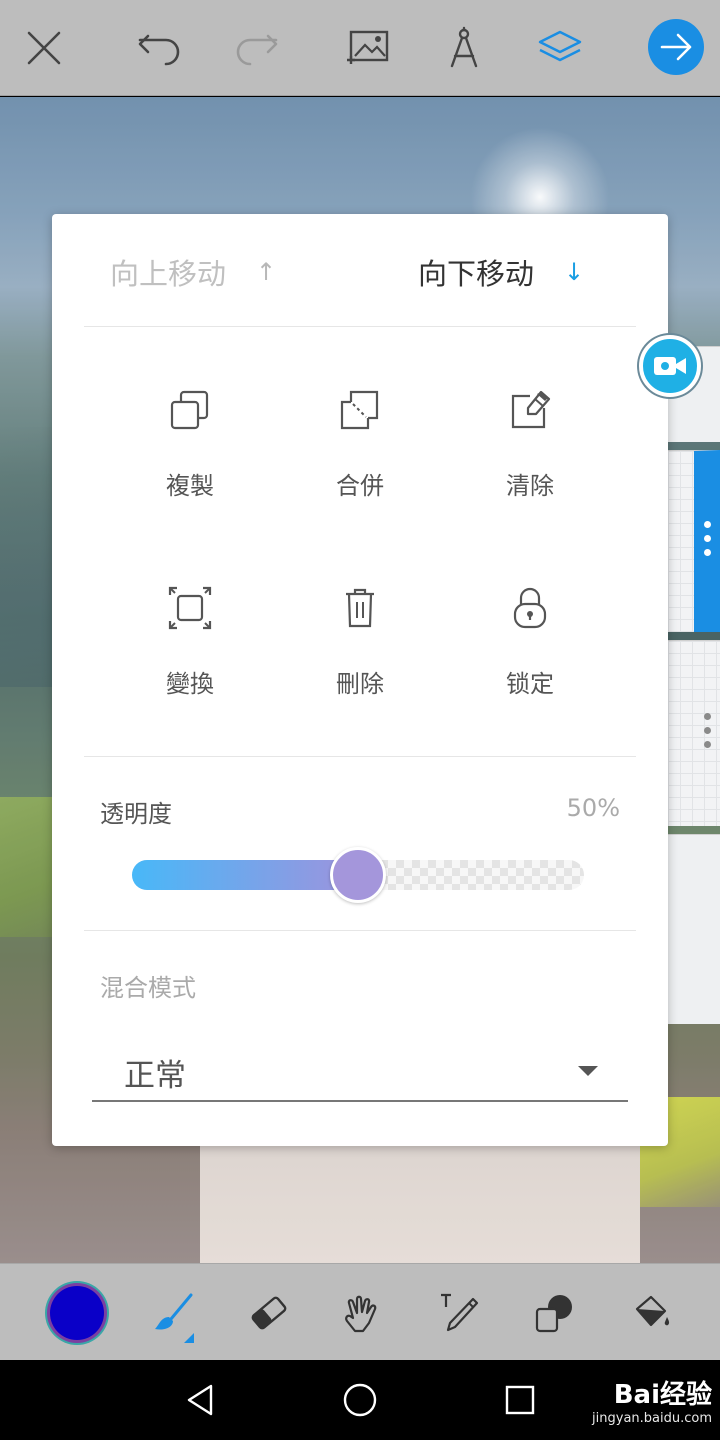 This screenshot has width=720, height=1440. I want to click on tool-options-indicator, so click(189, 1338).